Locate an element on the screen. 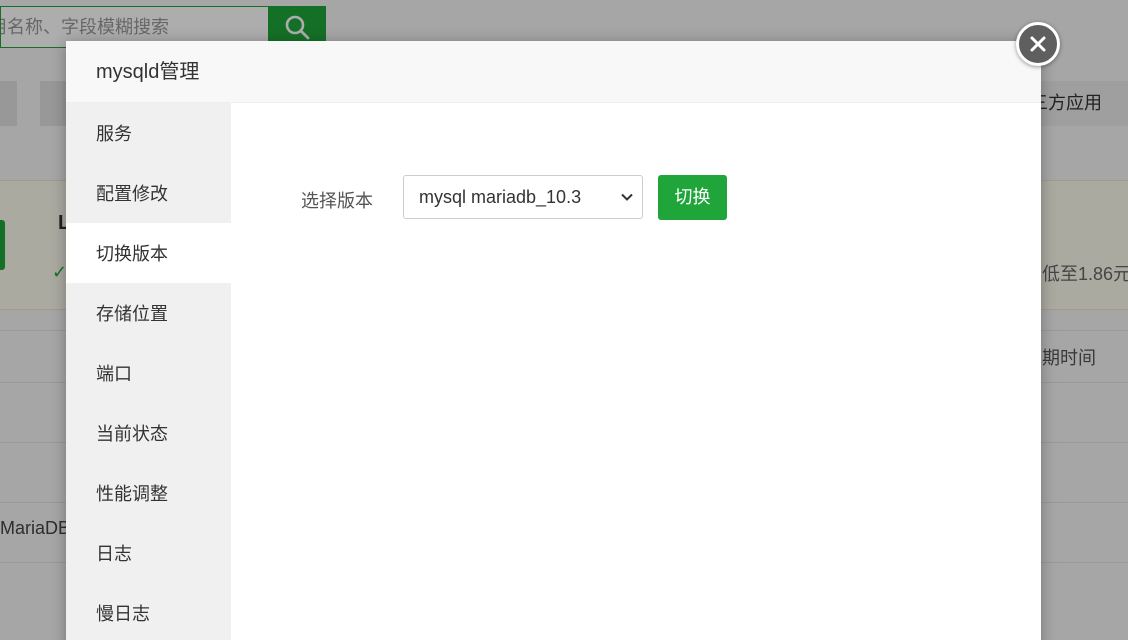 This screenshot has width=1128, height=640. dialog-title: mysqld管理 is located at coordinates (553, 72).